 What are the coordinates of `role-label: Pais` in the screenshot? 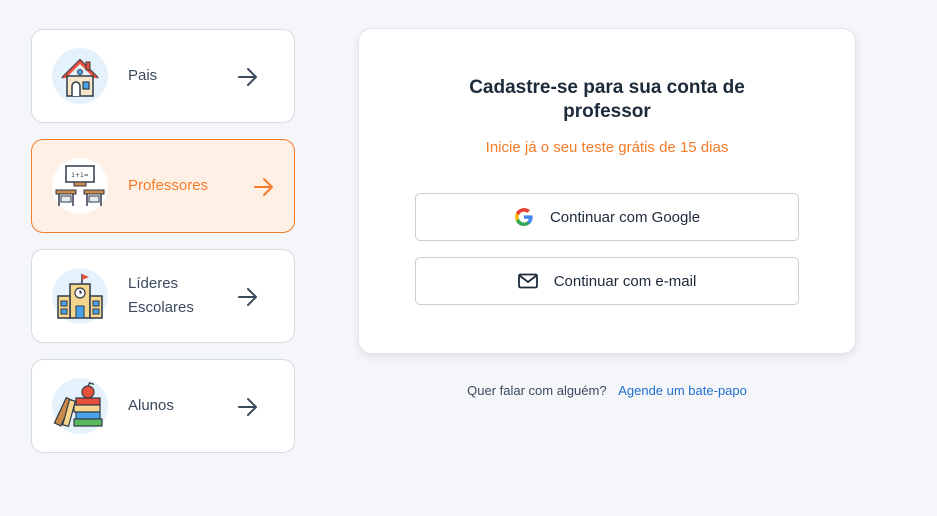 It's located at (143, 75).